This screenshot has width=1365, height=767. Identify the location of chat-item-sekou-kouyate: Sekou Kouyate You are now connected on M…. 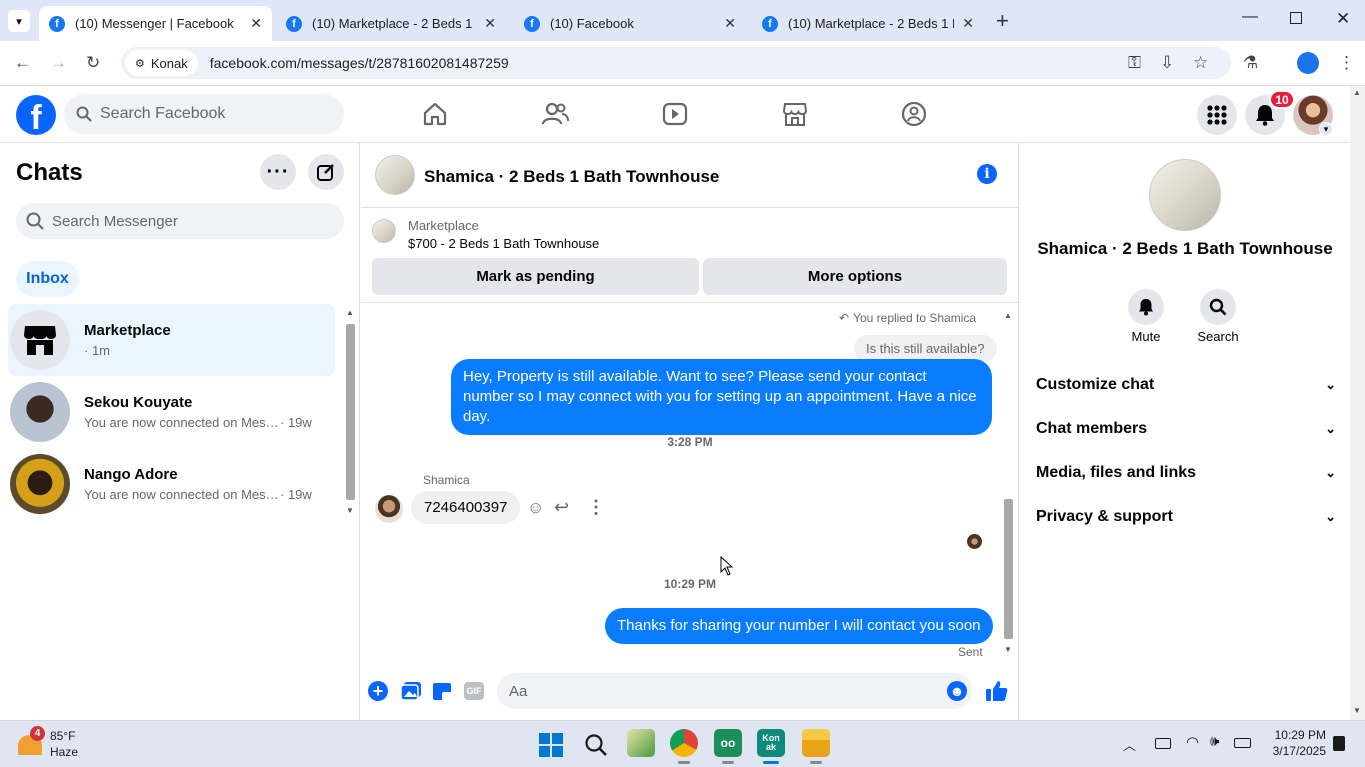
(171, 412).